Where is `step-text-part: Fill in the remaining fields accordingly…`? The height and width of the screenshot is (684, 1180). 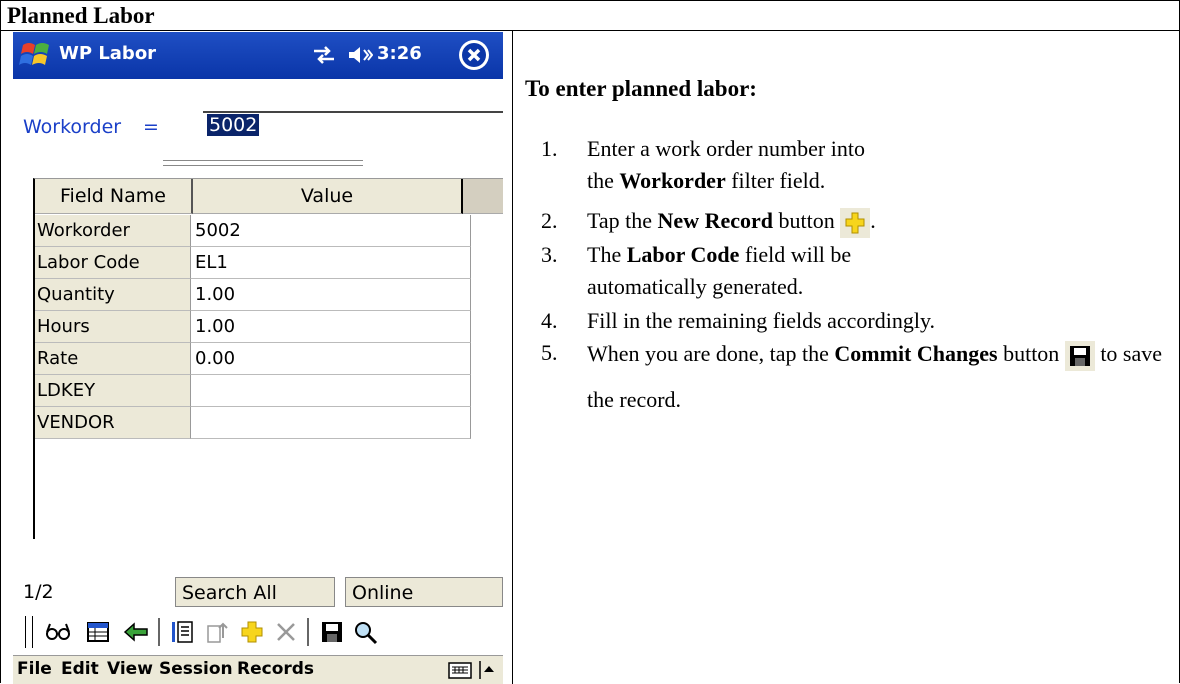
step-text-part: Fill in the remaining fields accordingly… is located at coordinates (761, 320).